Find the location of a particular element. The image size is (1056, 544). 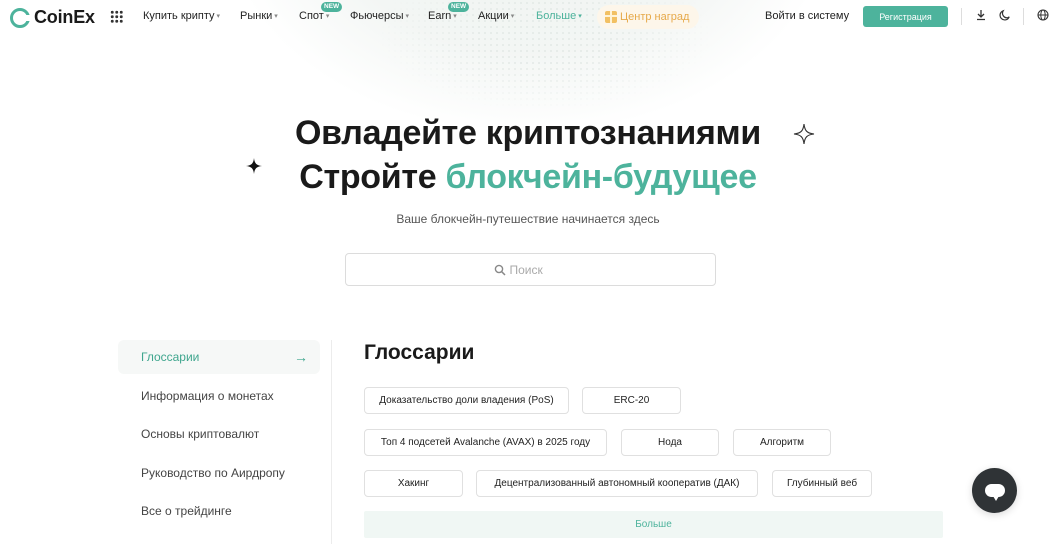

globe-icon is located at coordinates (1043, 16).